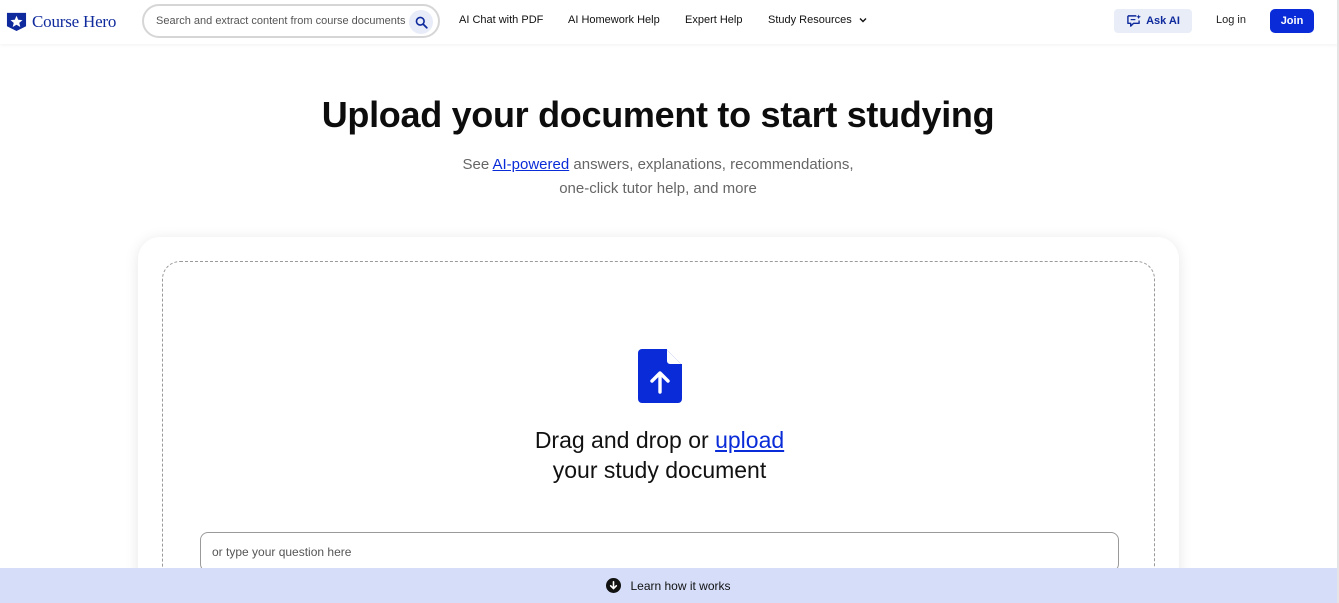 This screenshot has width=1339, height=603. What do you see at coordinates (16, 22) in the screenshot?
I see `star-icon` at bounding box center [16, 22].